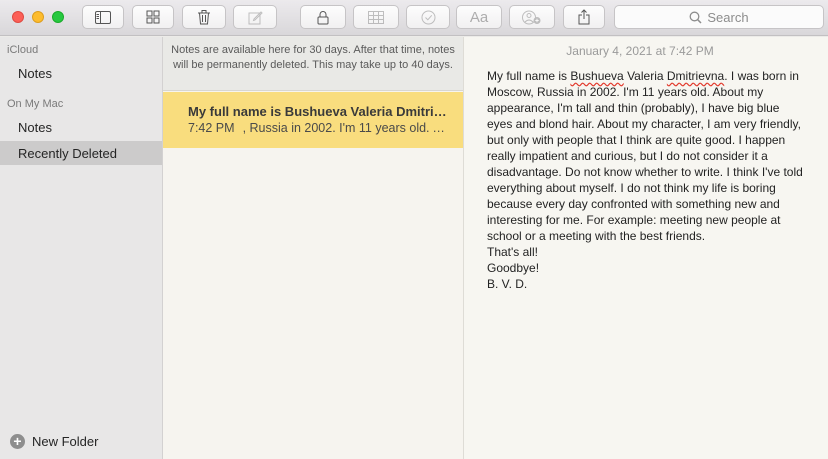 The height and width of the screenshot is (459, 828). I want to click on sidebar-item-recently-deleted: Recently Deleted, so click(81, 153).